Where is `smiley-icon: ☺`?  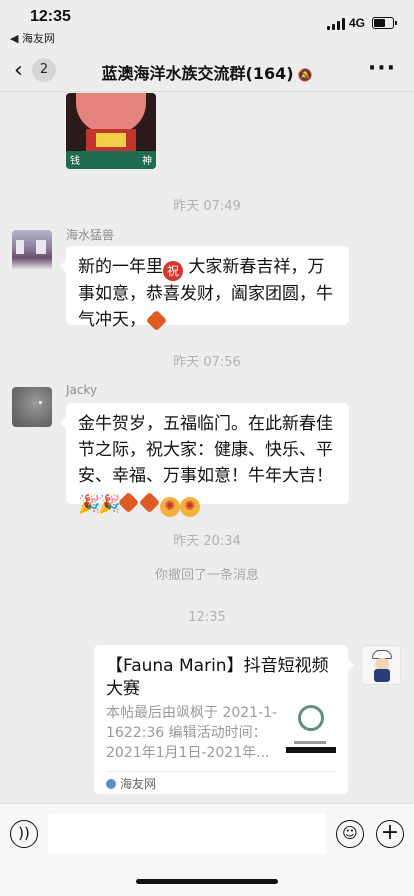 smiley-icon: ☺ is located at coordinates (350, 833).